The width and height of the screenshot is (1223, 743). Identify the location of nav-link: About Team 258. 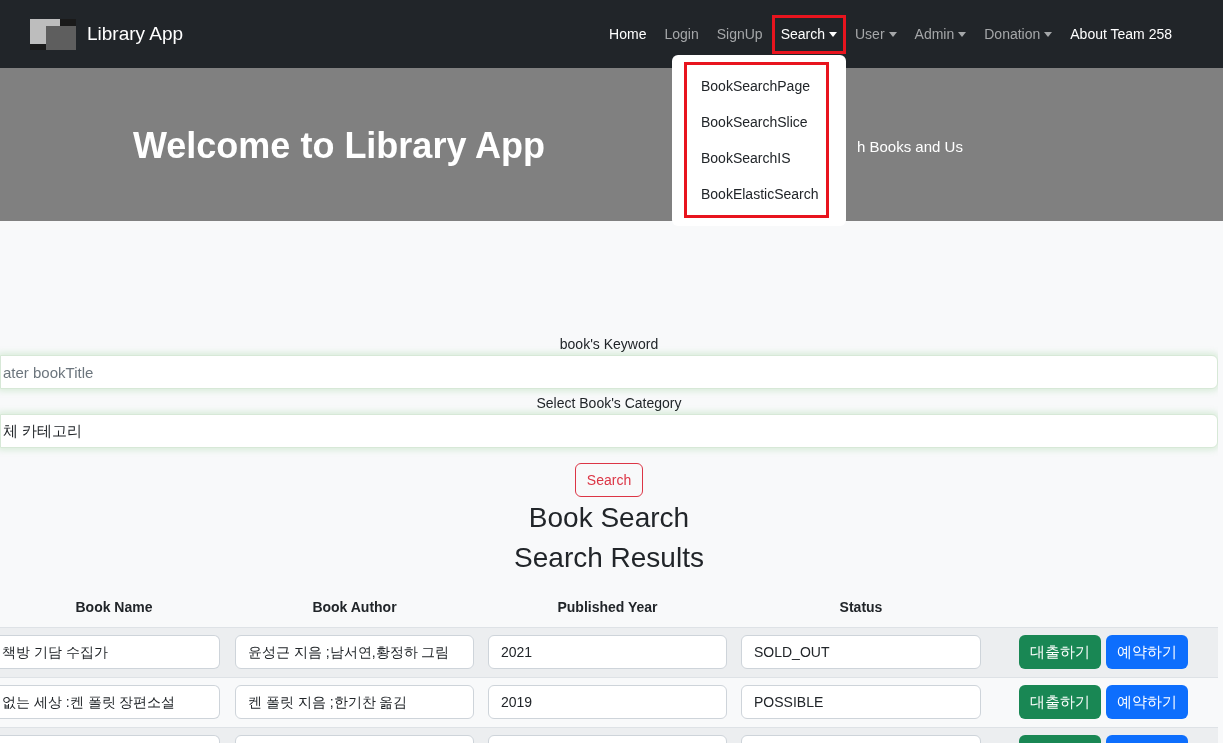
(1121, 34).